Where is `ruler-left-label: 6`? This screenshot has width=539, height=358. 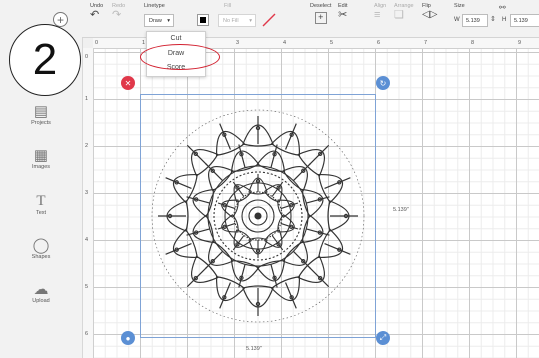
ruler-left-label: 6 is located at coordinates (87, 334).